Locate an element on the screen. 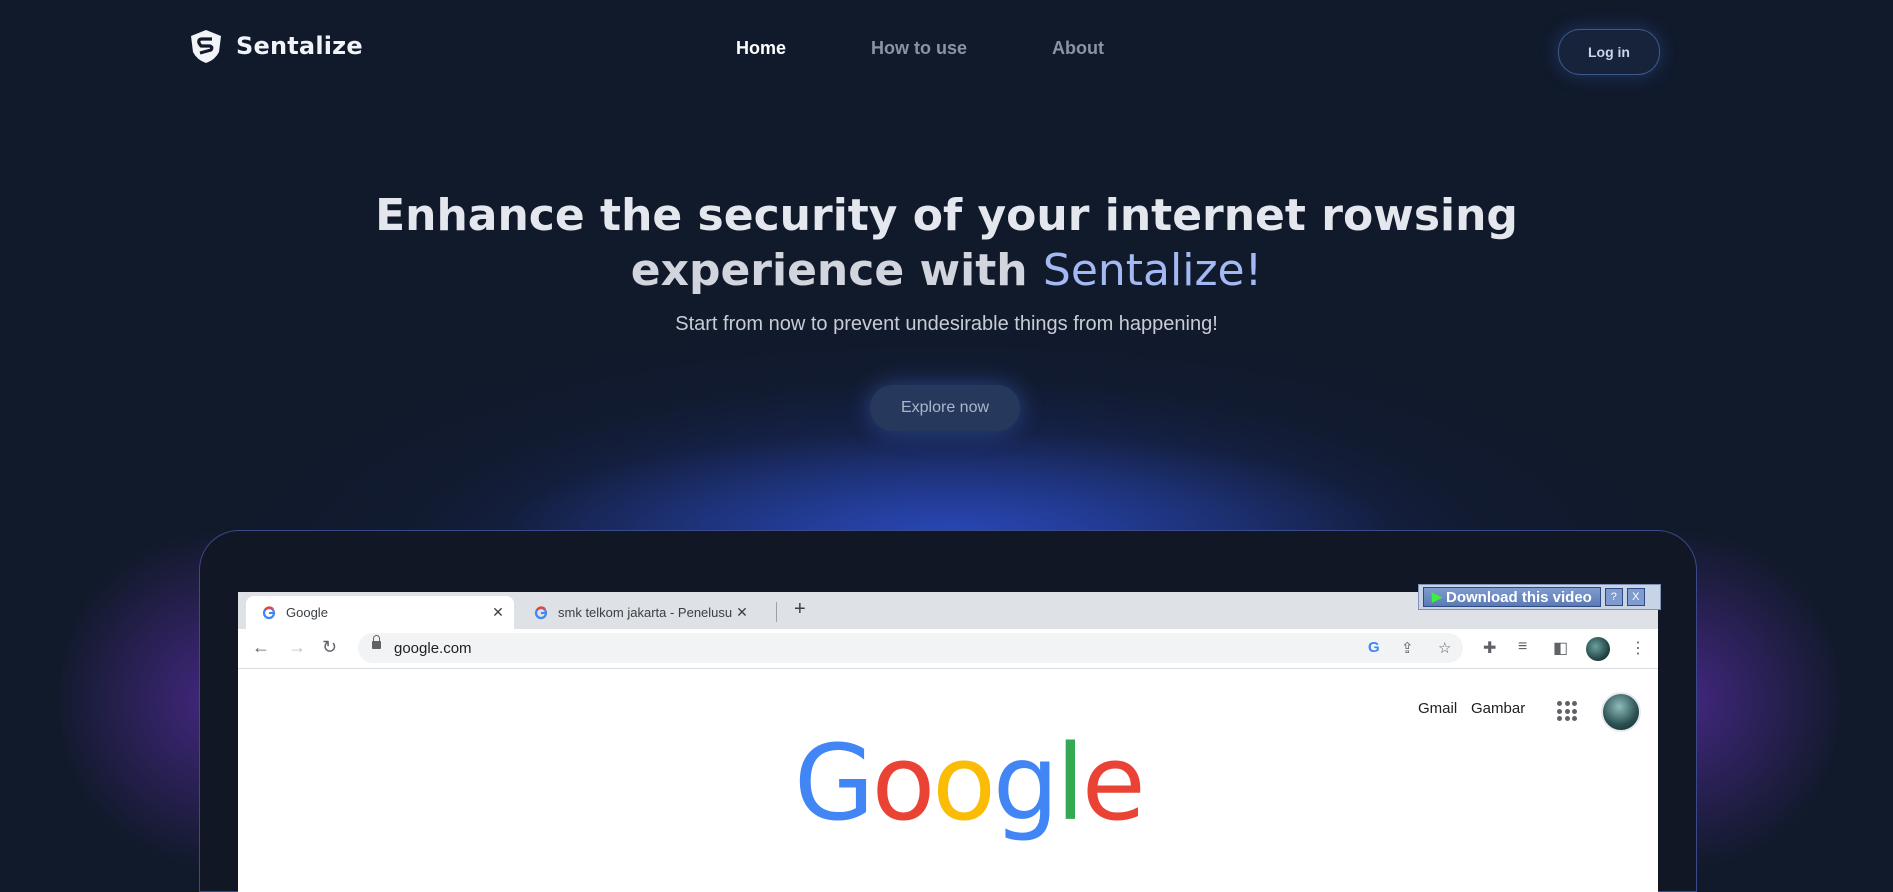 The height and width of the screenshot is (892, 1893). browser-tab-title: Google is located at coordinates (307, 612).